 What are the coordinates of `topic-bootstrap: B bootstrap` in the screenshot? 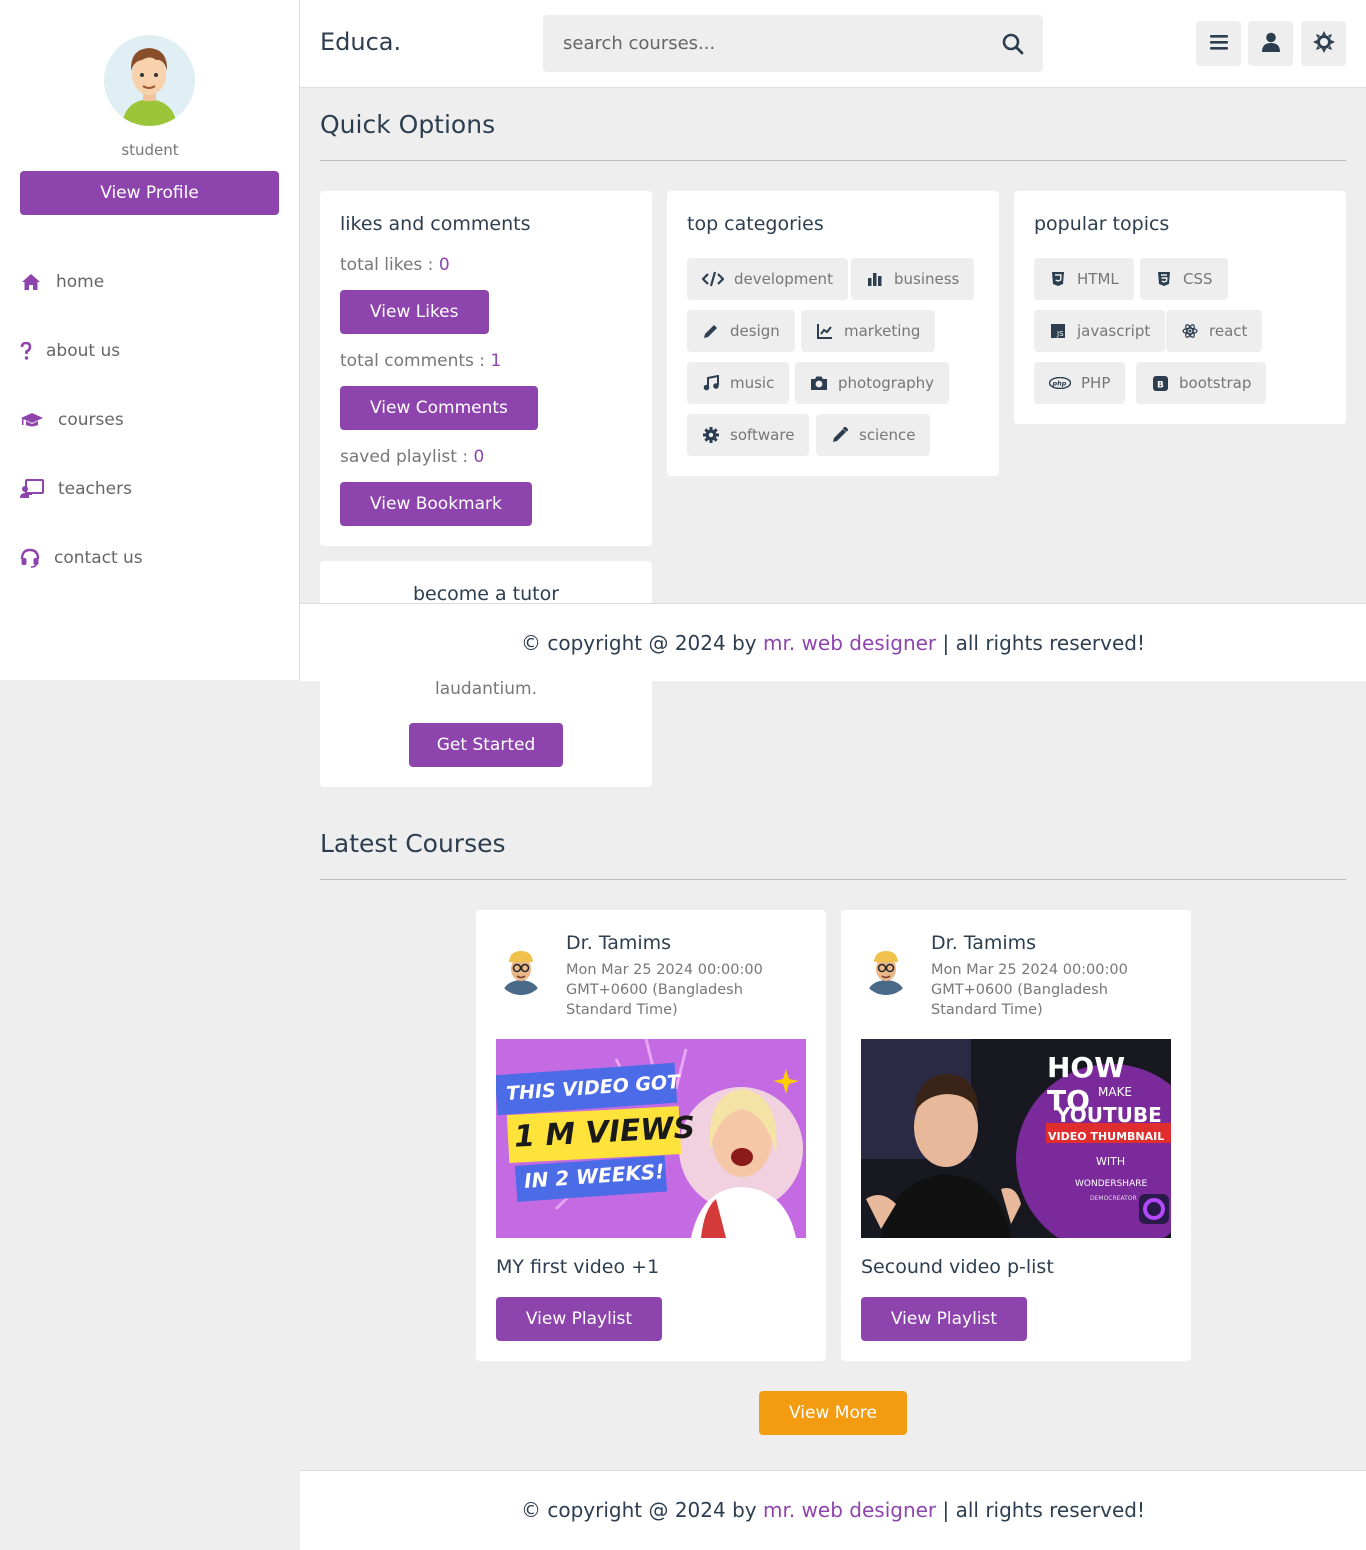 It's located at (1201, 383).